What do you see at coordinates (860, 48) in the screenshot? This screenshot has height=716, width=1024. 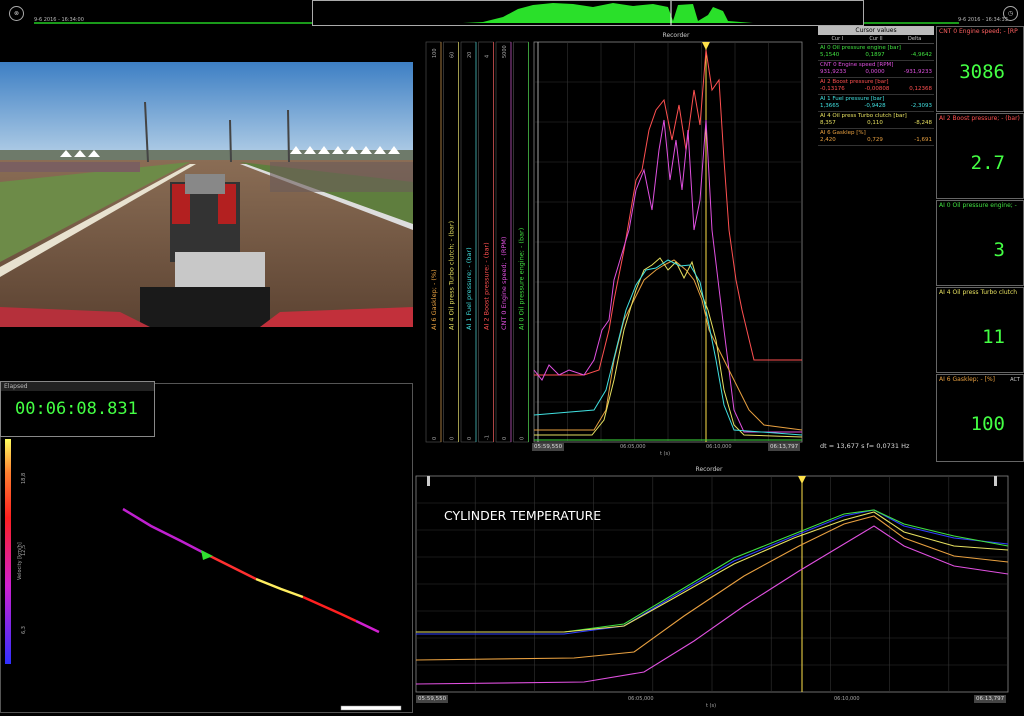 I see `cursor-row-name: AI 0 Oil pressure engine [bar]` at bounding box center [860, 48].